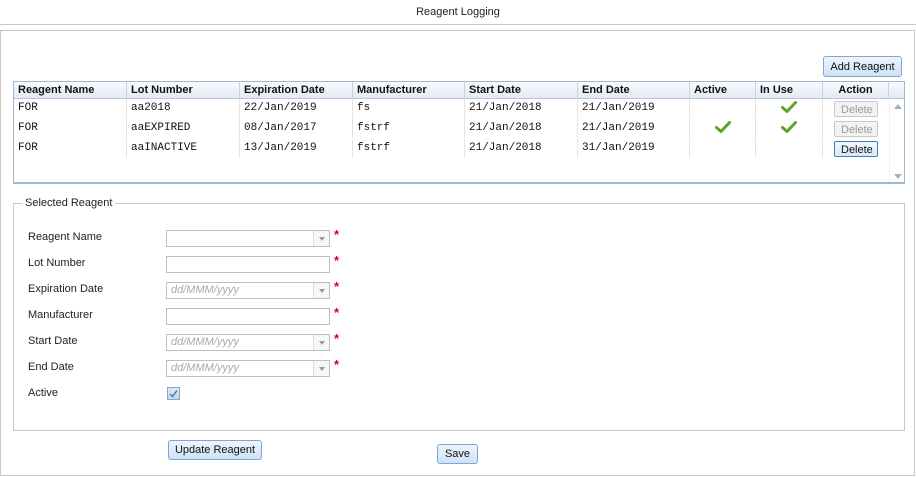  I want to click on save-button: Save, so click(457, 454).